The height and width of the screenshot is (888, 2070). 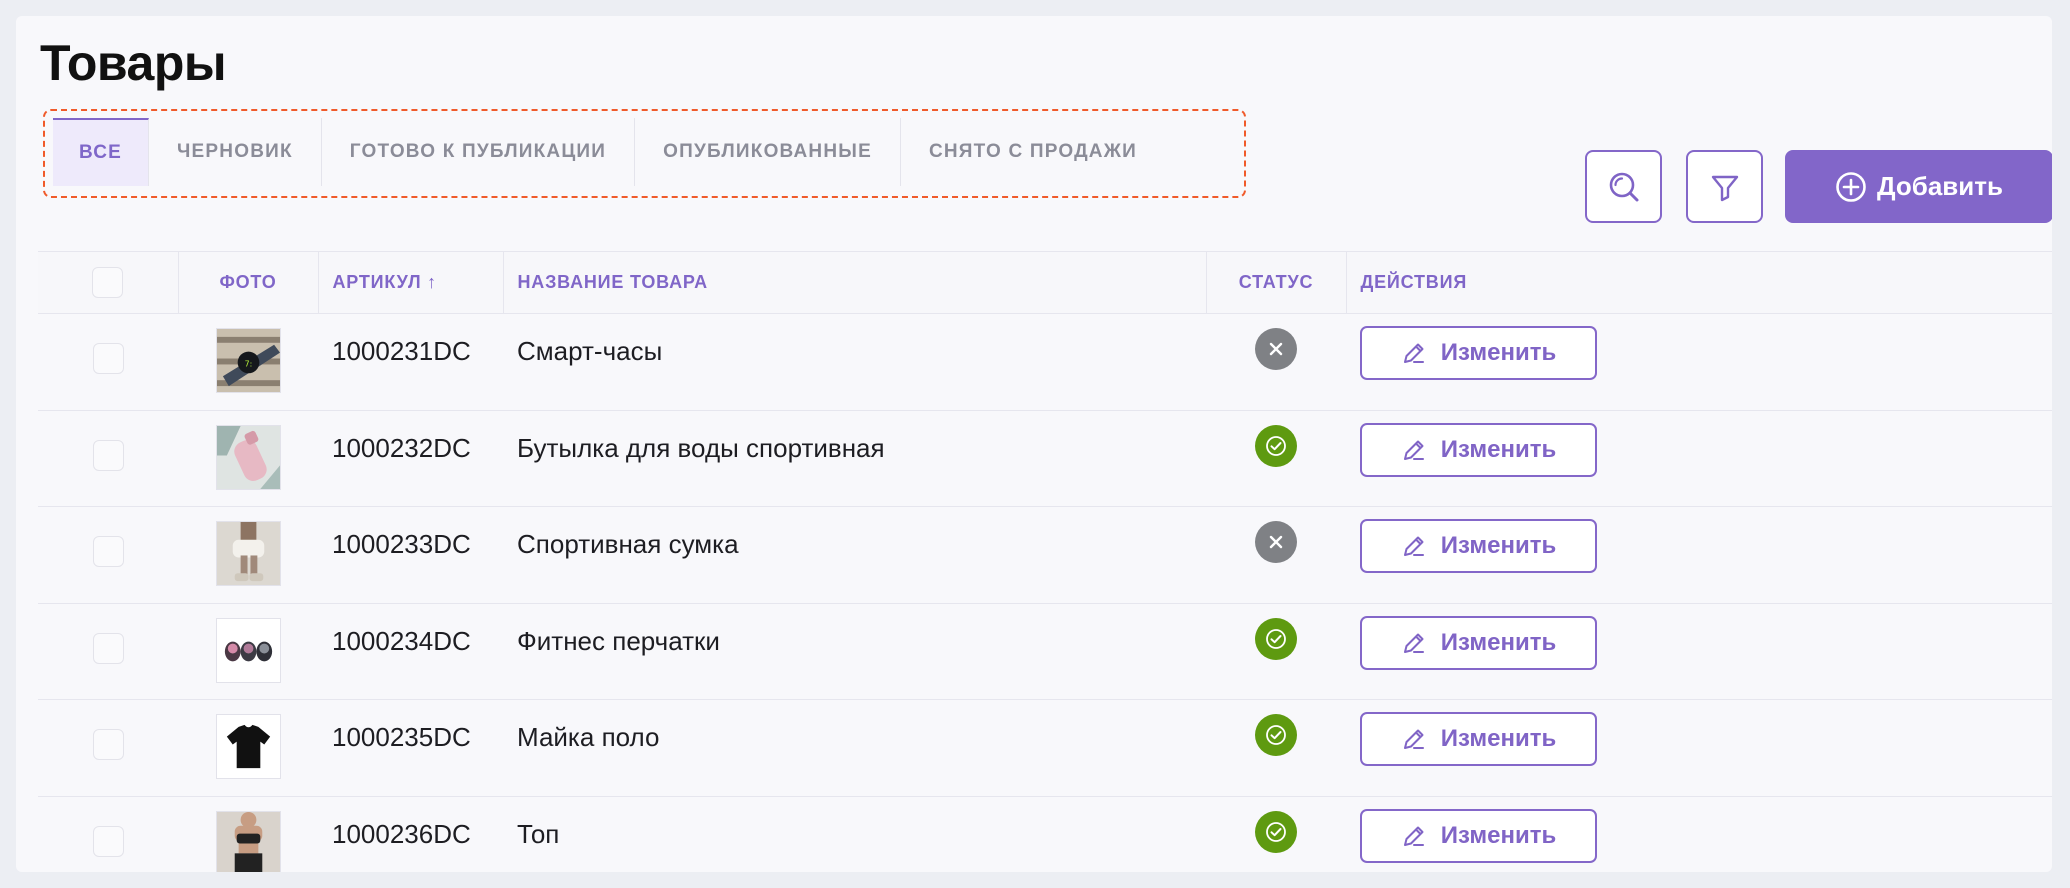 I want to click on product-name: Топ, so click(x=538, y=833).